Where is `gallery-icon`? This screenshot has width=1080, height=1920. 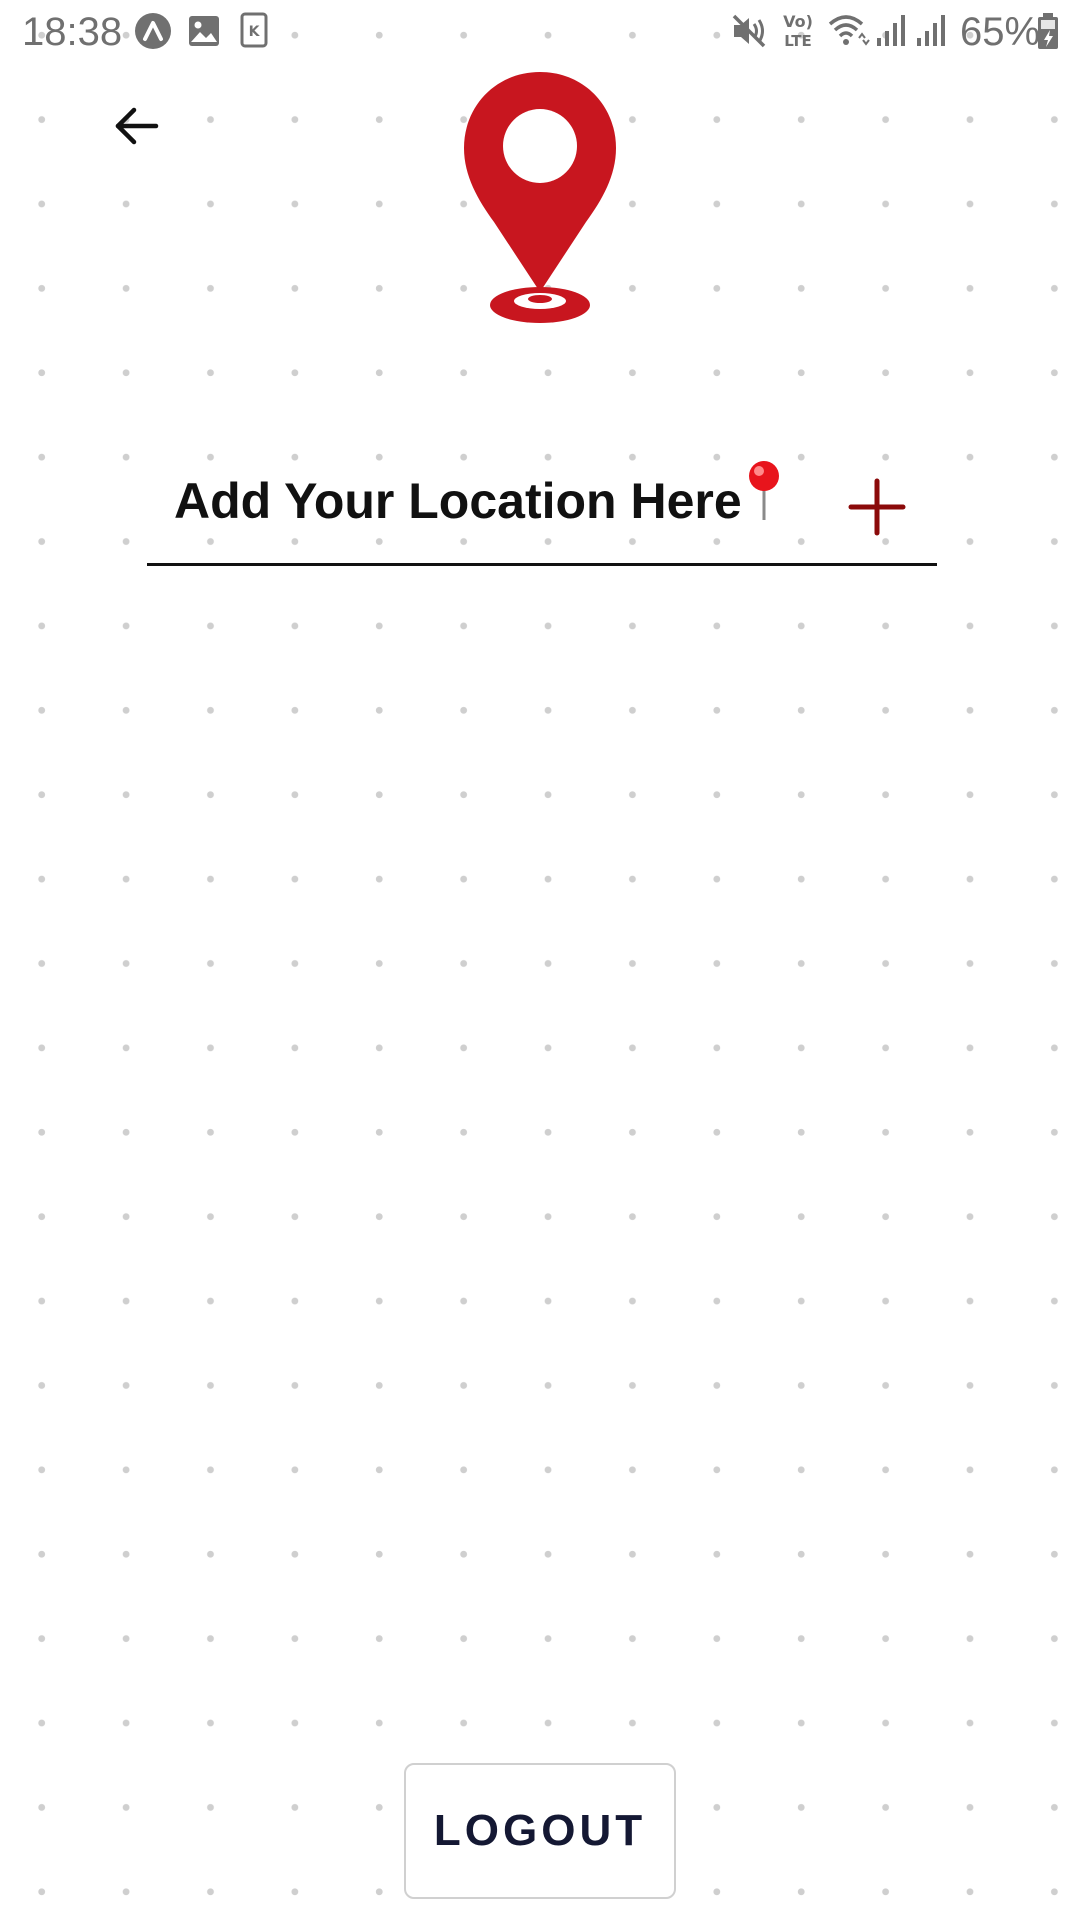 gallery-icon is located at coordinates (204, 33).